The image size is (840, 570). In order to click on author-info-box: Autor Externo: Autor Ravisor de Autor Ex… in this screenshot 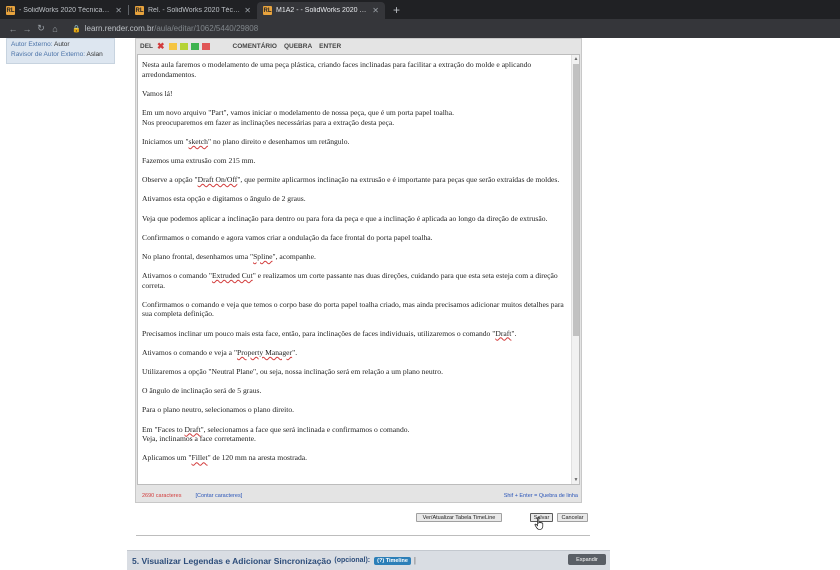, I will do `click(60, 51)`.